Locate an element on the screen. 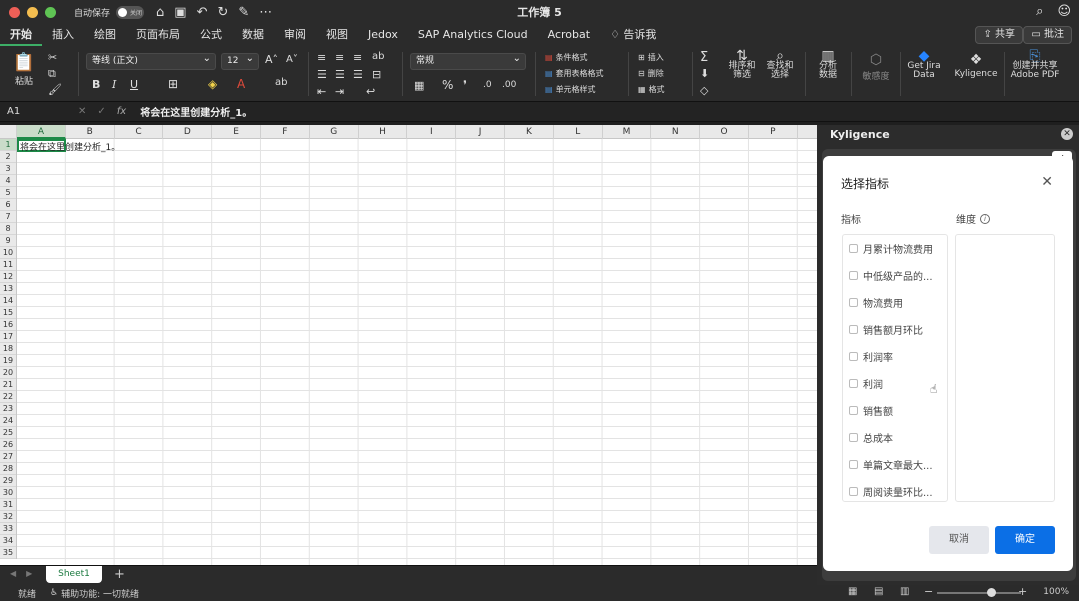 The image size is (1079, 601). row-header: 4 is located at coordinates (8, 181).